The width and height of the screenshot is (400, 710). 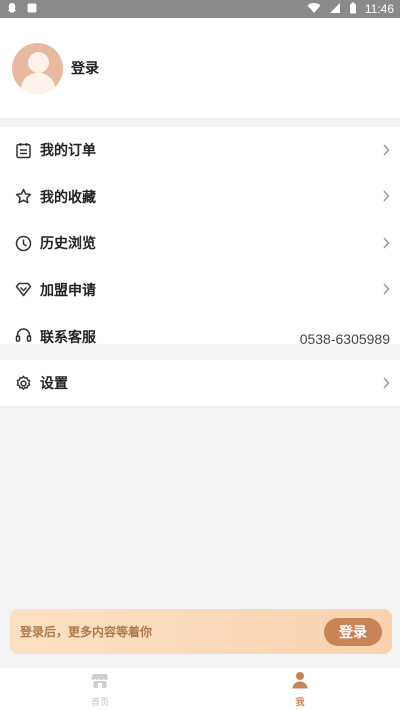 I want to click on login-button: 登录, so click(x=353, y=631).